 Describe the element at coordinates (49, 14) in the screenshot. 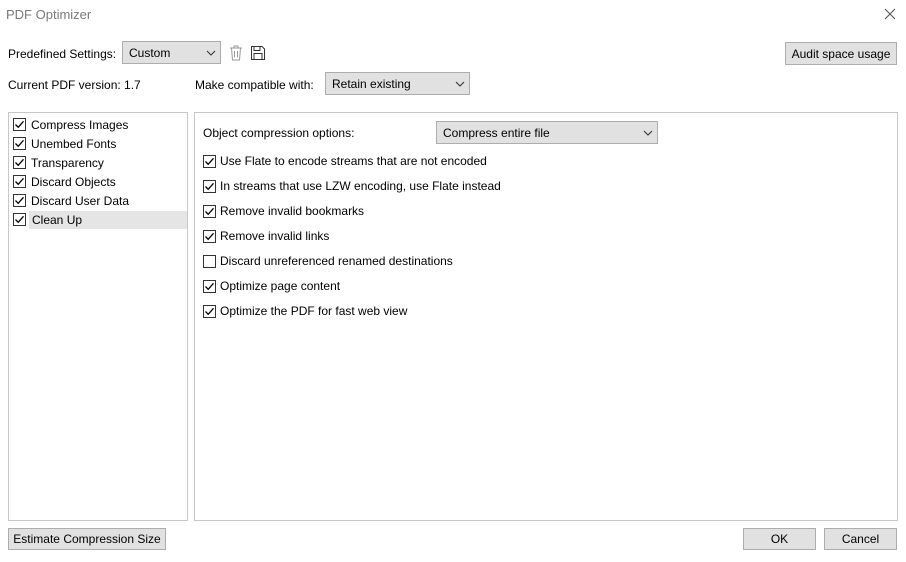

I see `window-title: PDF Optimizer` at that location.